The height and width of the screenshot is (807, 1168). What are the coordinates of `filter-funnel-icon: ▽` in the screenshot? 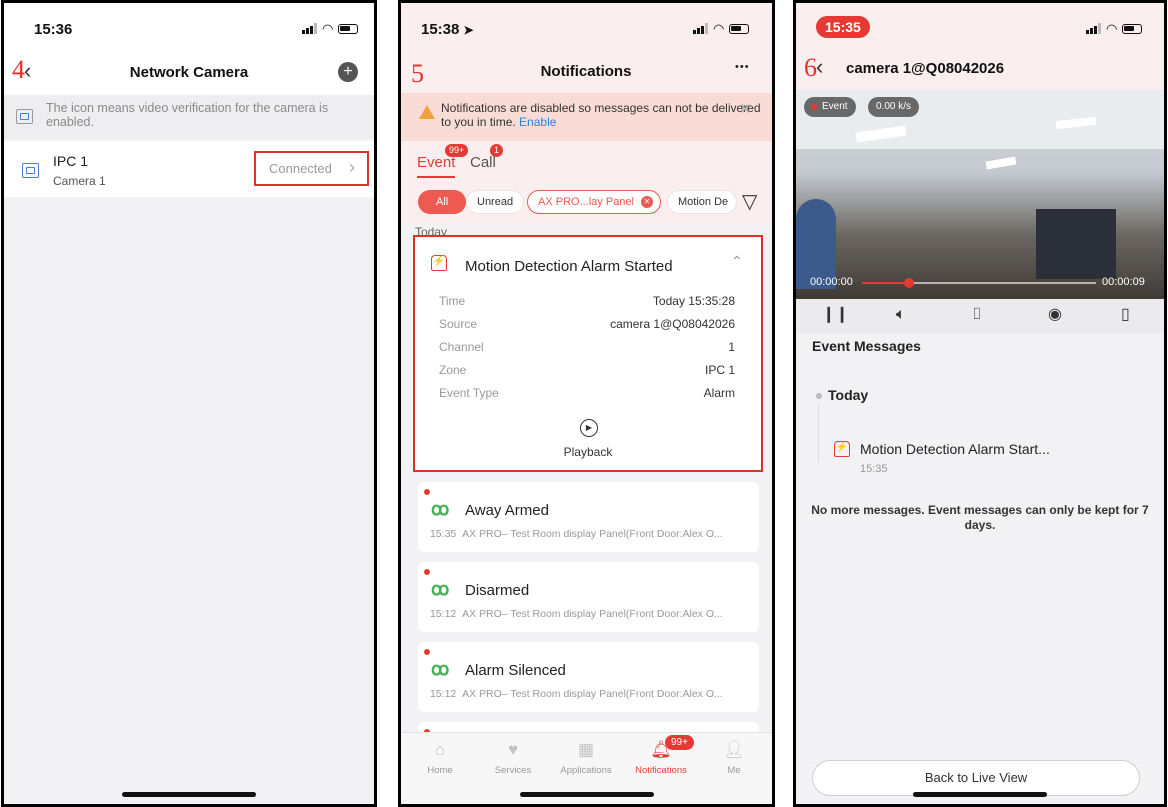 It's located at (749, 201).